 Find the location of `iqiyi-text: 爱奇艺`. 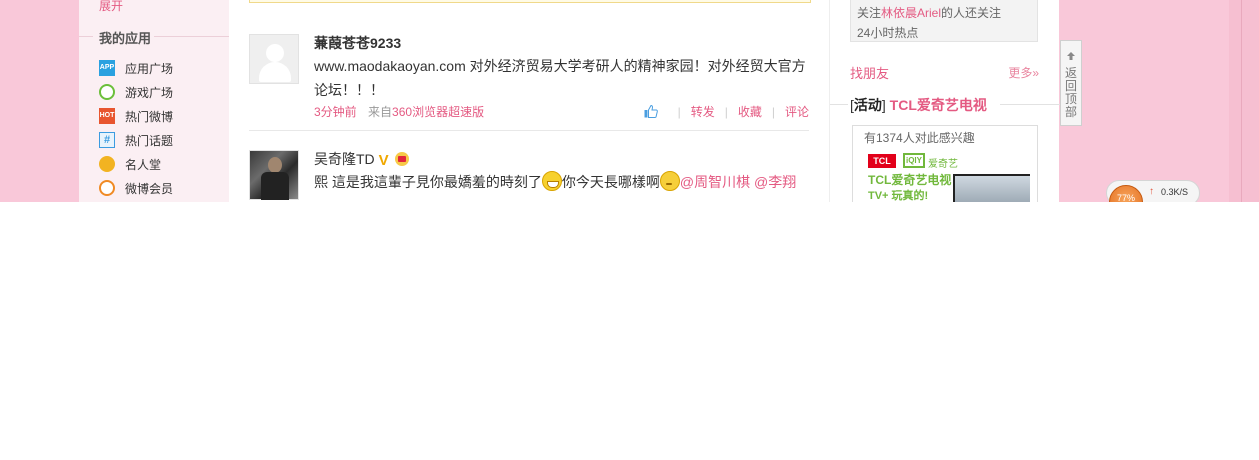

iqiyi-text: 爱奇艺 is located at coordinates (943, 164).